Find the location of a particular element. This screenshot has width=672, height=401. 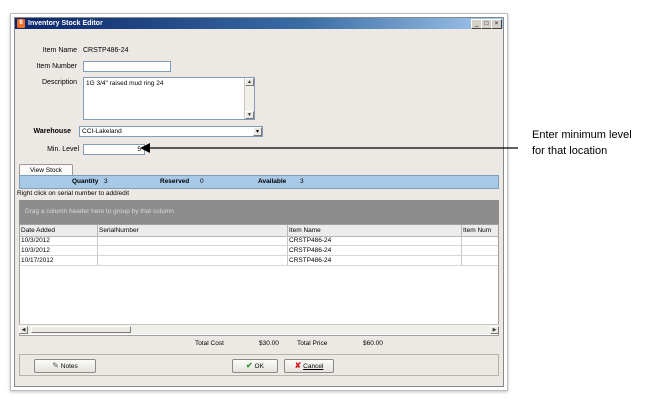

scroll-up-icon: ▲ is located at coordinates (249, 82).